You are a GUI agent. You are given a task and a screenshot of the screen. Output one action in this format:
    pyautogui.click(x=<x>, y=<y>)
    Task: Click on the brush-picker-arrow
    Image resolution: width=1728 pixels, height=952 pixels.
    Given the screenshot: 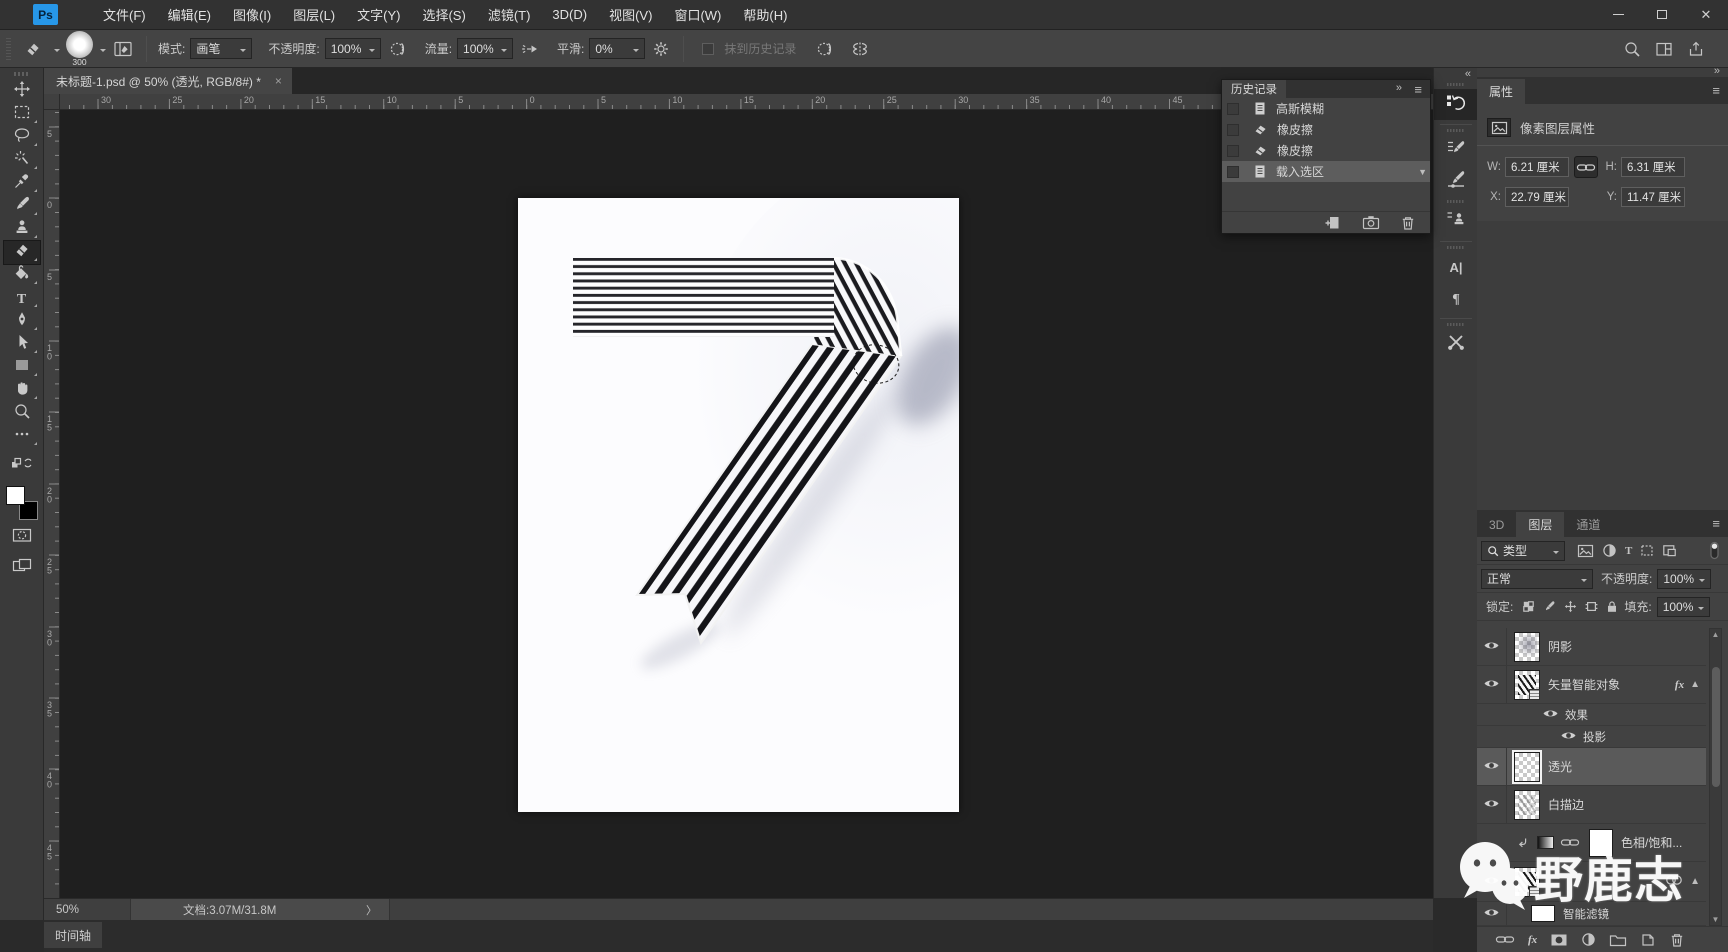 What is the action you would take?
    pyautogui.click(x=103, y=51)
    